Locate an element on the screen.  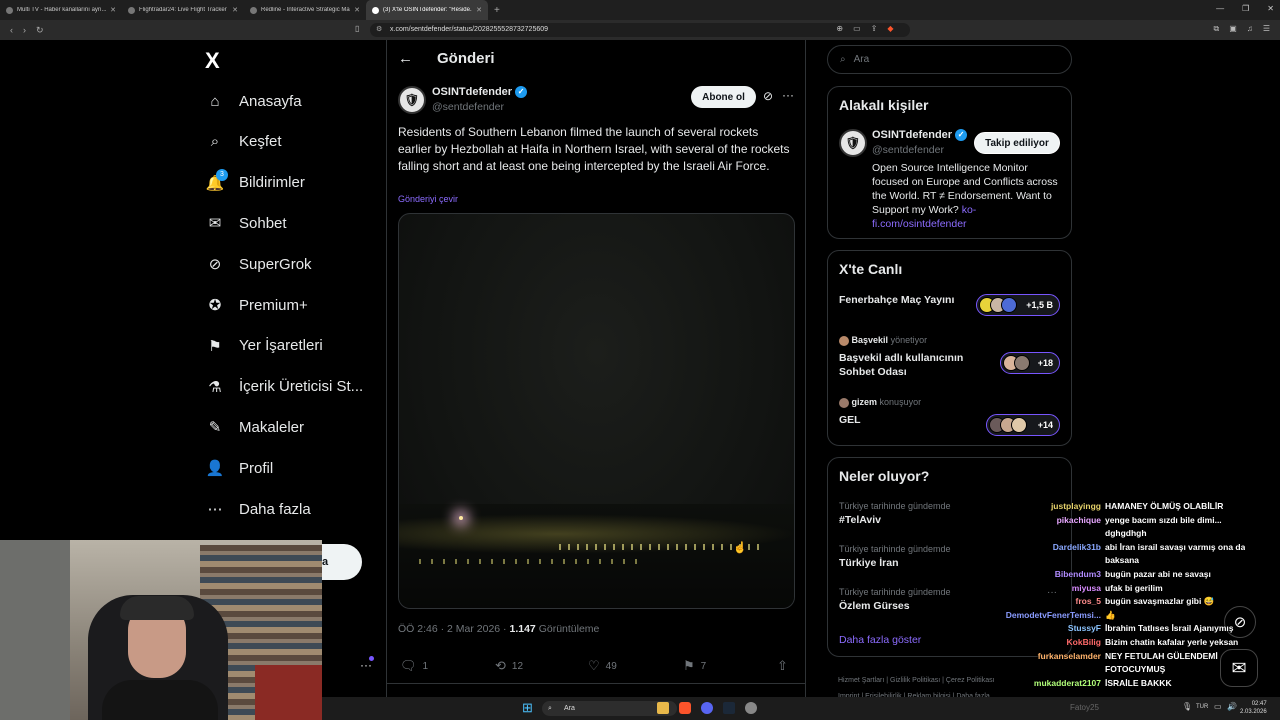
wallet-icon: ▣ is located at coordinates (1233, 29).